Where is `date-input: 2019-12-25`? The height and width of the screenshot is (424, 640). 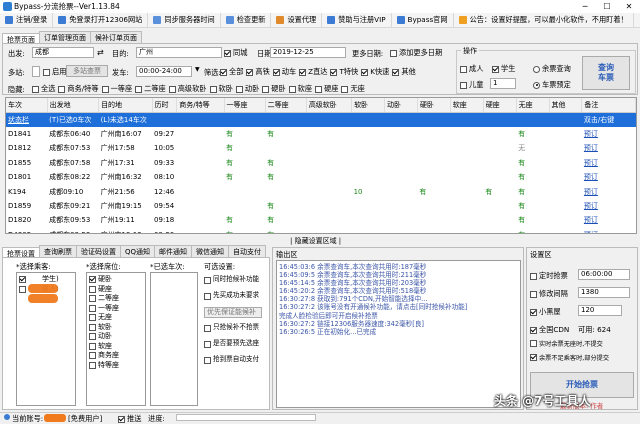
date-input: 2019-12-25 is located at coordinates (308, 52).